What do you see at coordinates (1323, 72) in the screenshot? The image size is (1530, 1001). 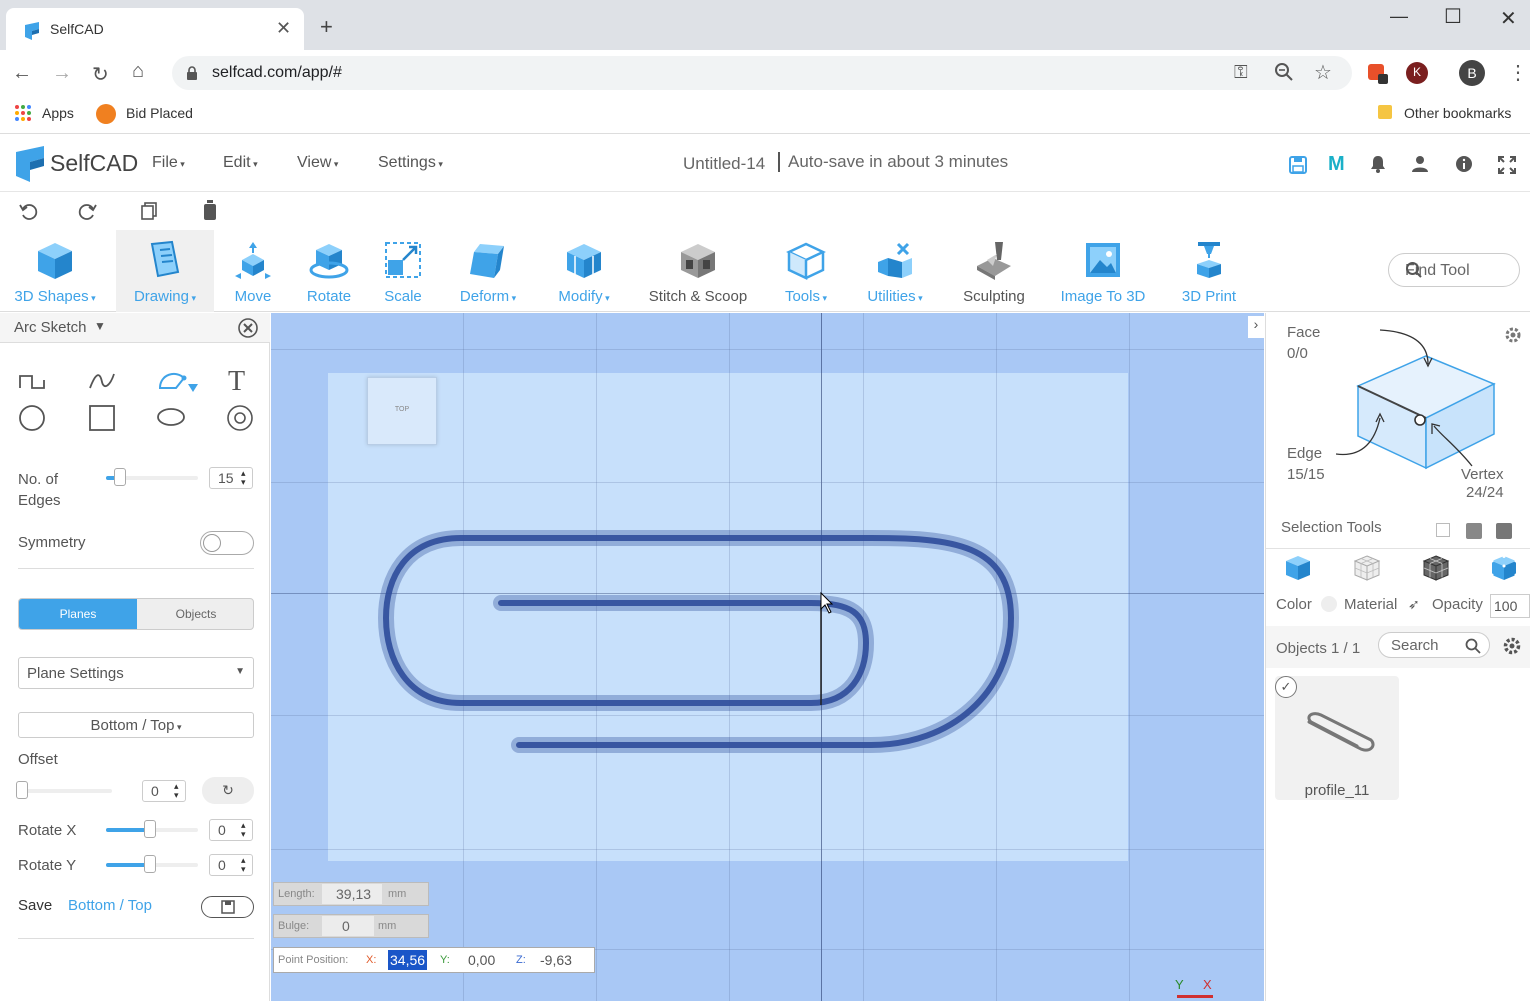 I see `bookmark-star-icon: ☆` at bounding box center [1323, 72].